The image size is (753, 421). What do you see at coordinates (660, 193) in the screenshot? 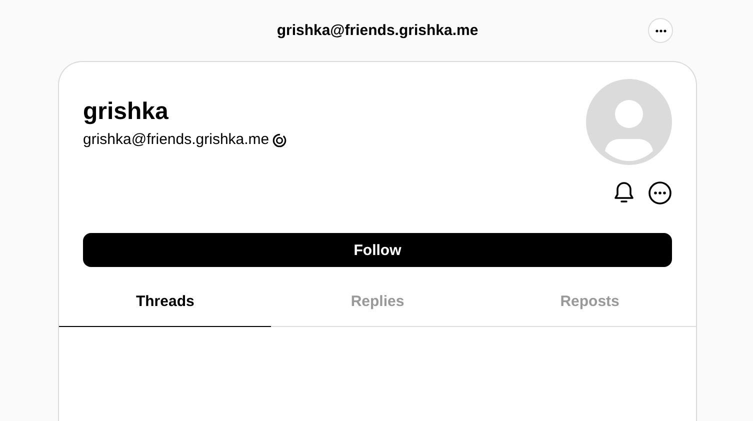
I see `more-icon` at bounding box center [660, 193].